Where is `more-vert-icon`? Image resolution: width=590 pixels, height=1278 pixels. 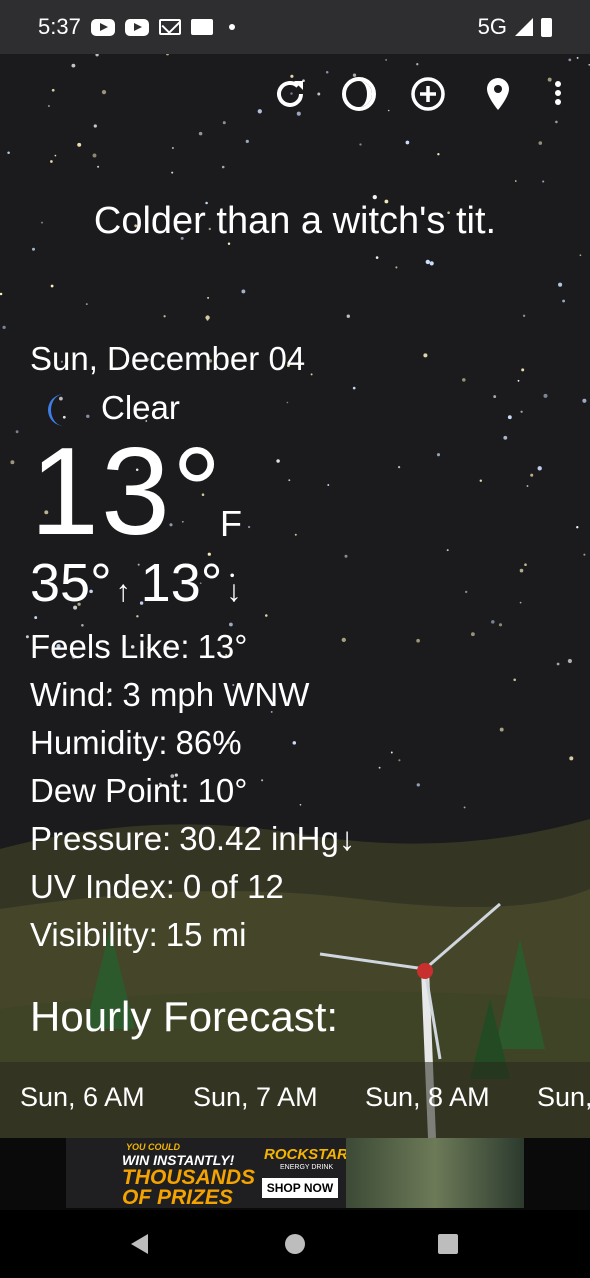
more-vert-icon is located at coordinates (558, 93).